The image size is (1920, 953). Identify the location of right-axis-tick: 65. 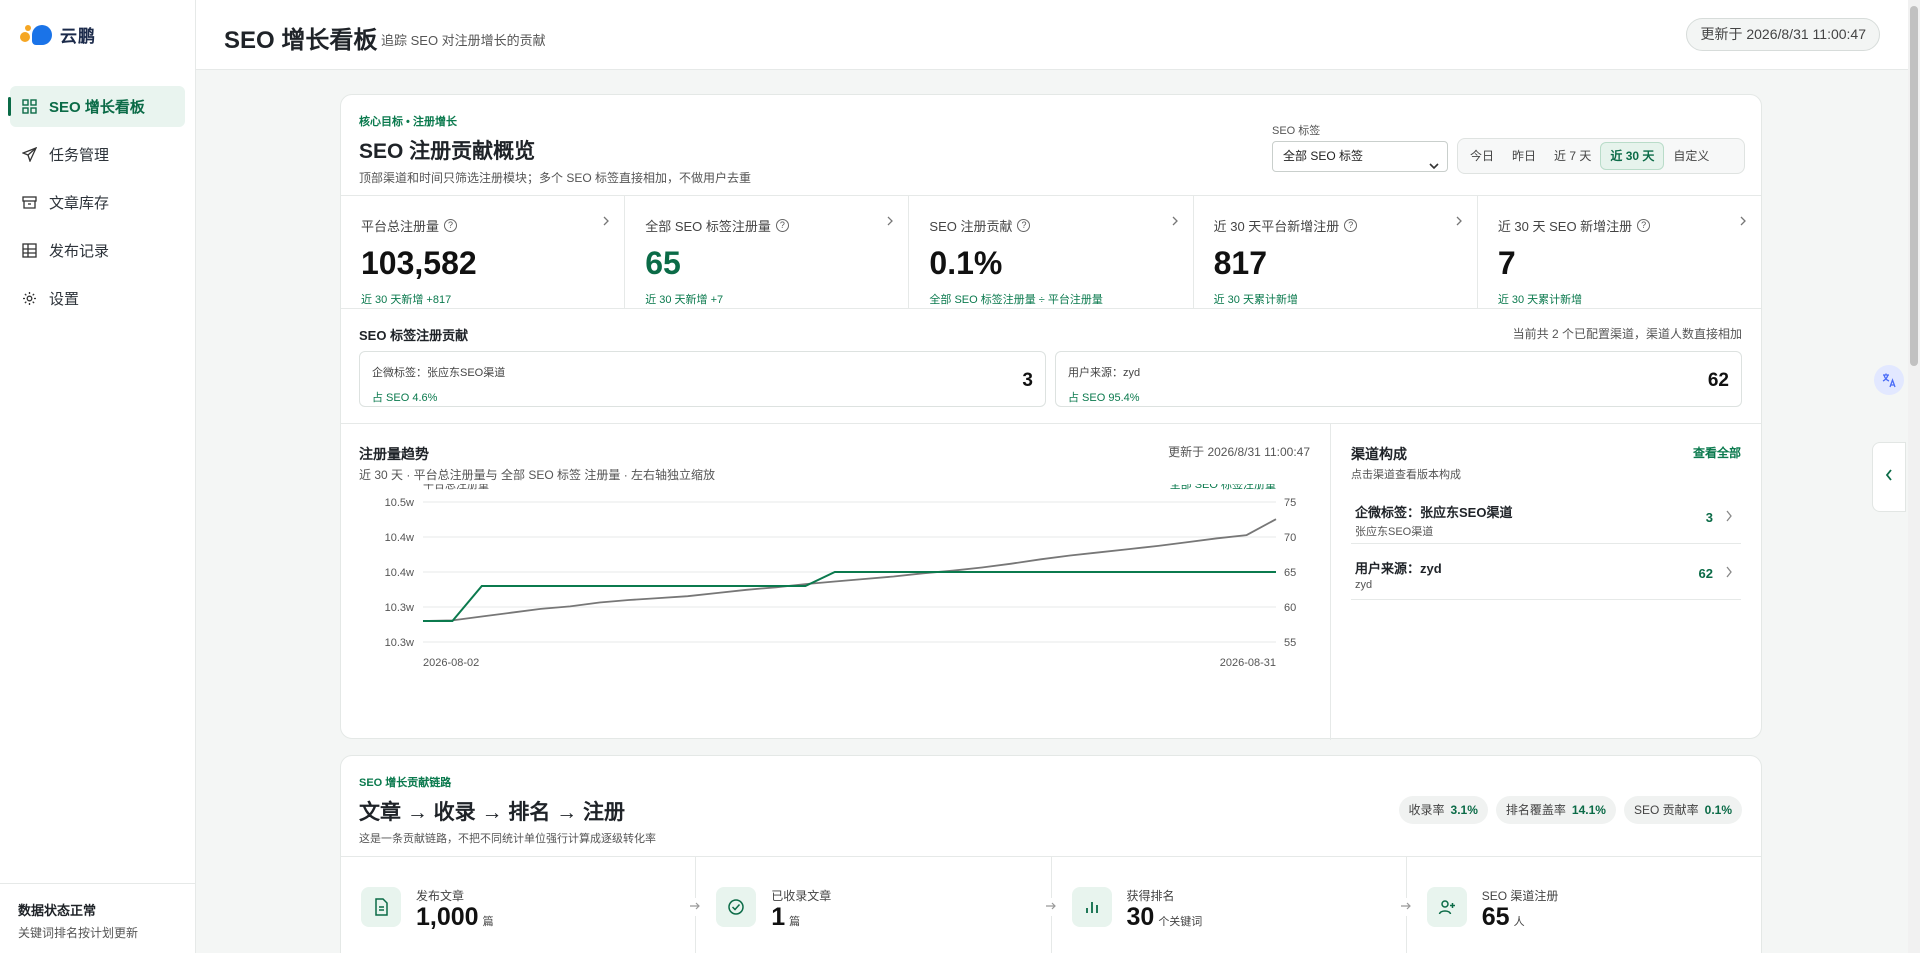
(1290, 573).